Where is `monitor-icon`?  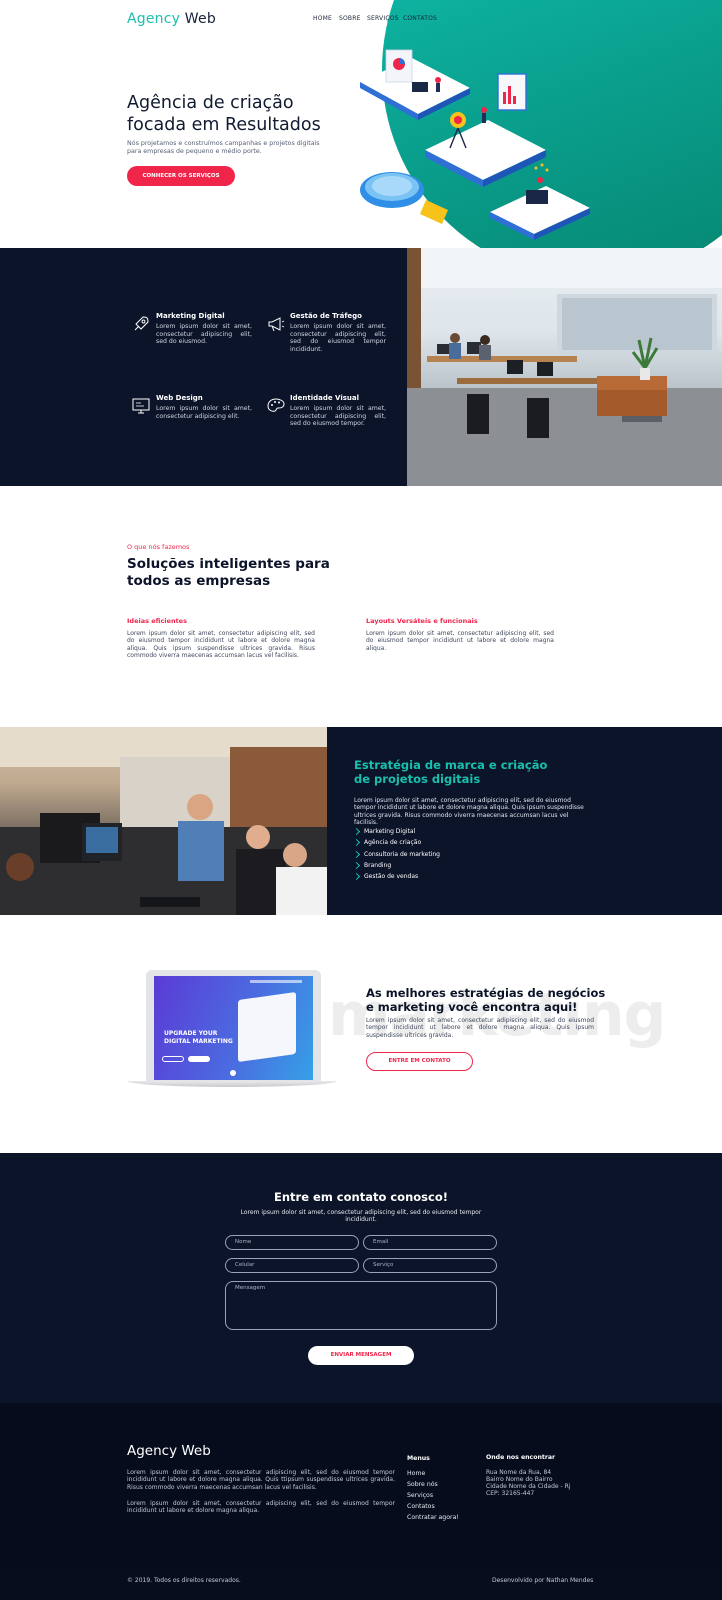 monitor-icon is located at coordinates (141, 406).